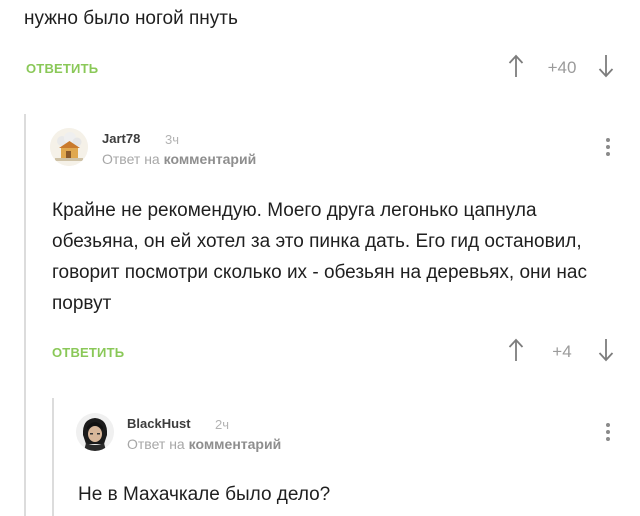 The image size is (640, 516). Describe the element at coordinates (172, 139) in the screenshot. I see `comment-time: 3ч` at that location.